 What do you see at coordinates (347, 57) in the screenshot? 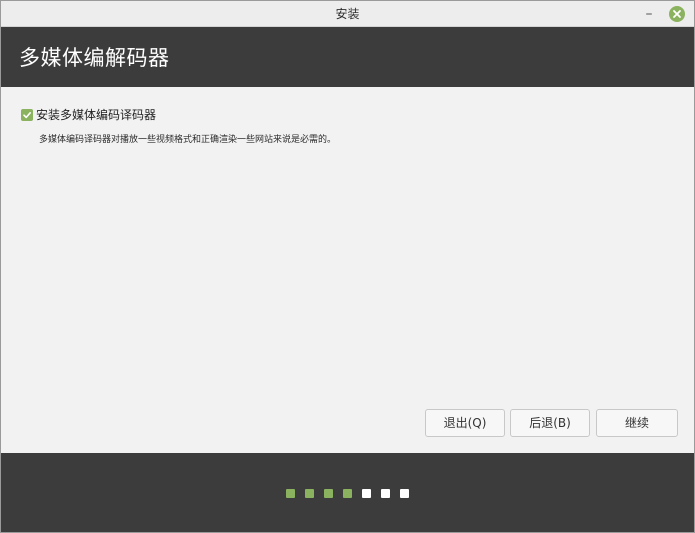
I see `page-header: 多媒体编解码器` at bounding box center [347, 57].